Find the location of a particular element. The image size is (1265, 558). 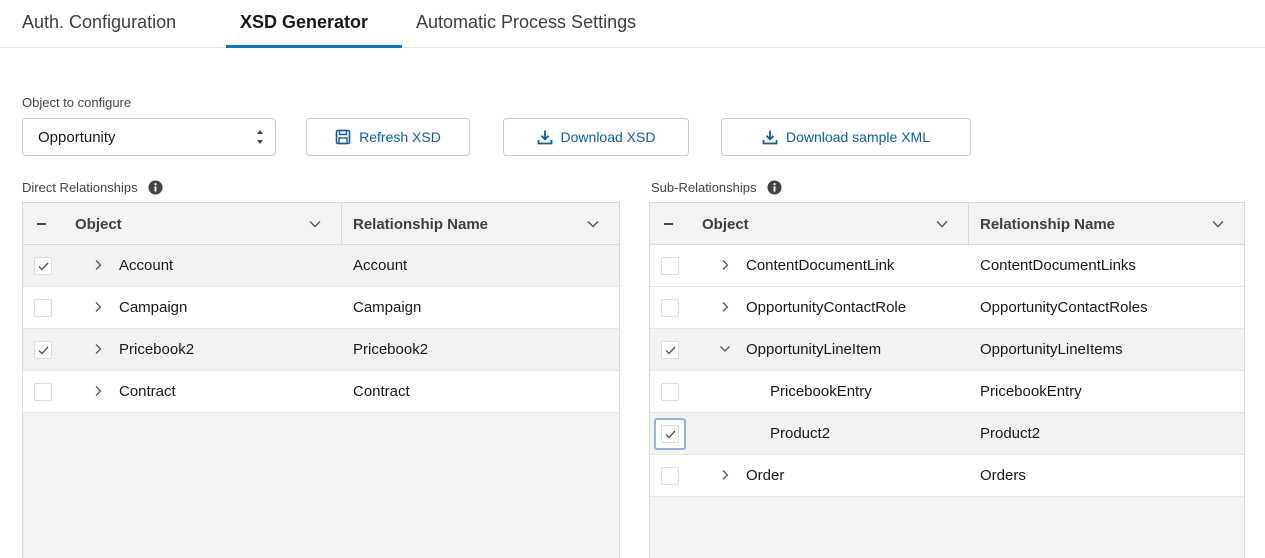

refresh-xsd-button: Refresh XSD is located at coordinates (388, 137).